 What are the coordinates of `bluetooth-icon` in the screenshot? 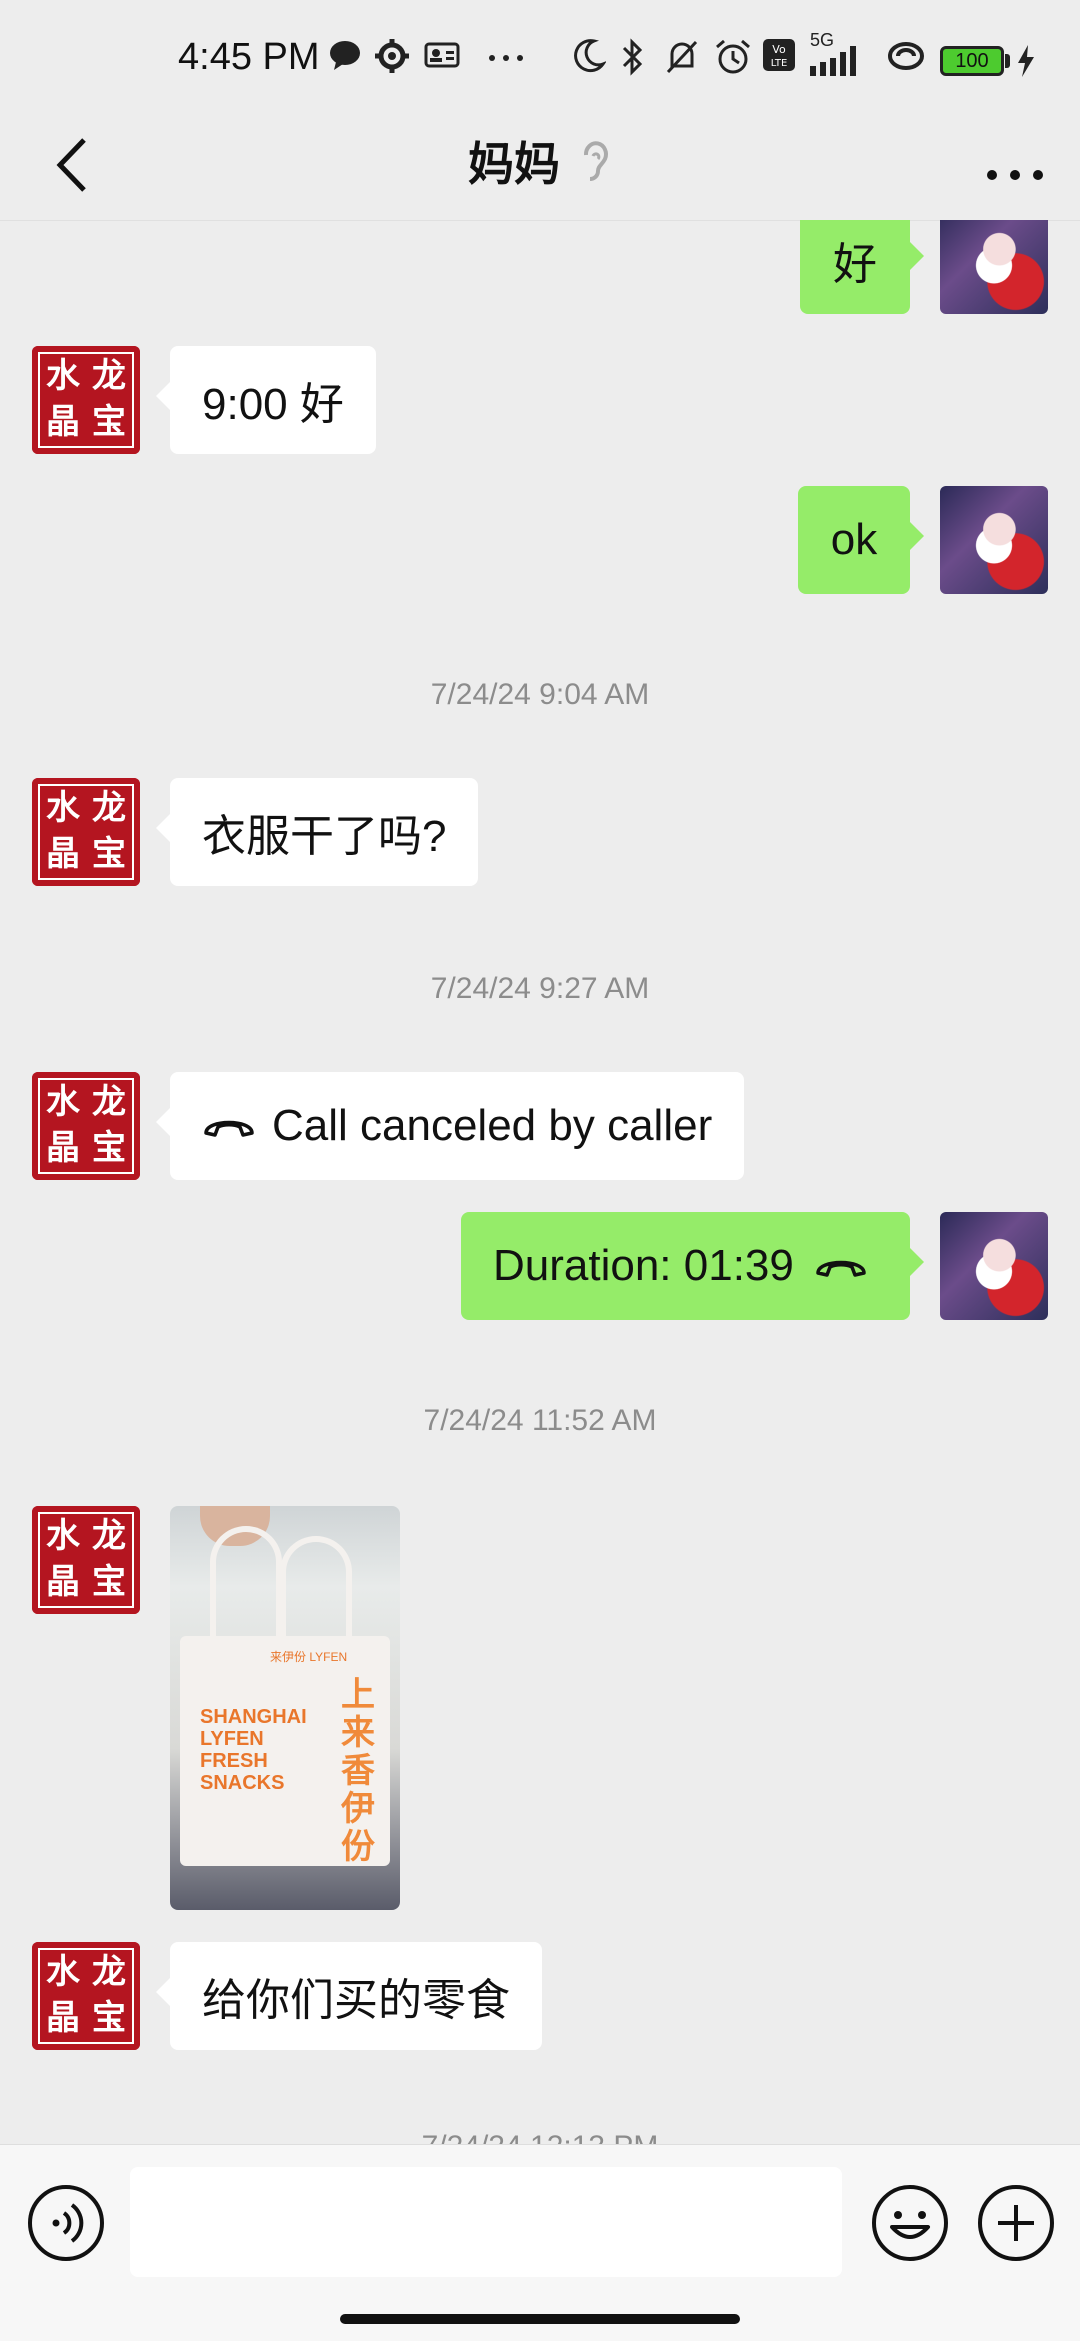 It's located at (632, 57).